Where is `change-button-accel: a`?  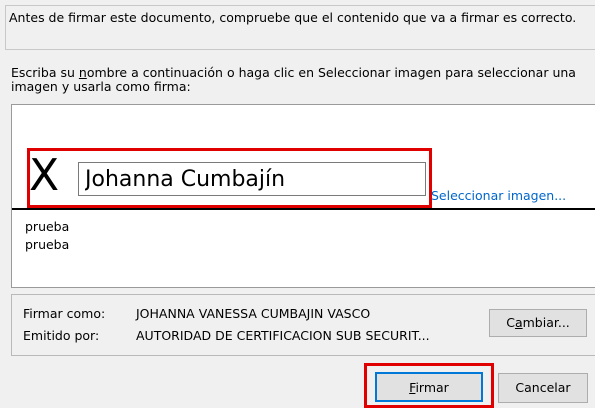 change-button-accel: a is located at coordinates (518, 322).